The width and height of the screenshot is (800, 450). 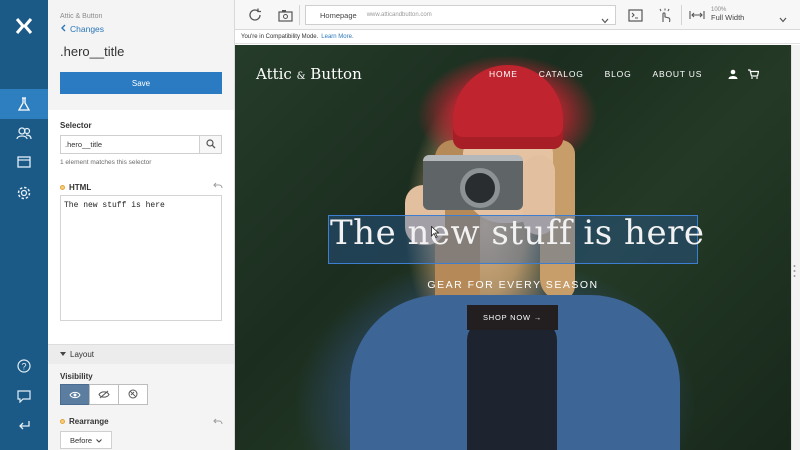 What do you see at coordinates (24, 162) in the screenshot?
I see `pages-icon` at bounding box center [24, 162].